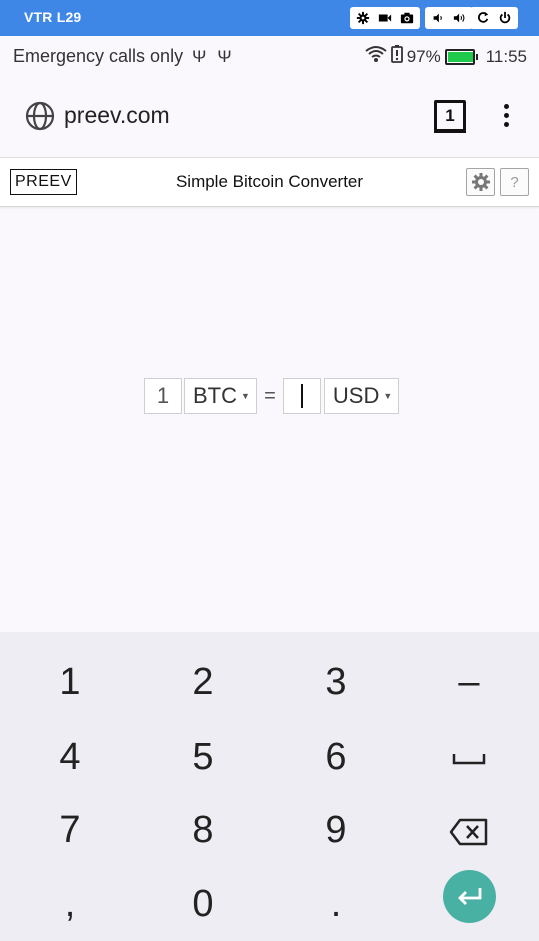 This screenshot has height=941, width=539. Describe the element at coordinates (70, 682) in the screenshot. I see `key-1: 1` at that location.